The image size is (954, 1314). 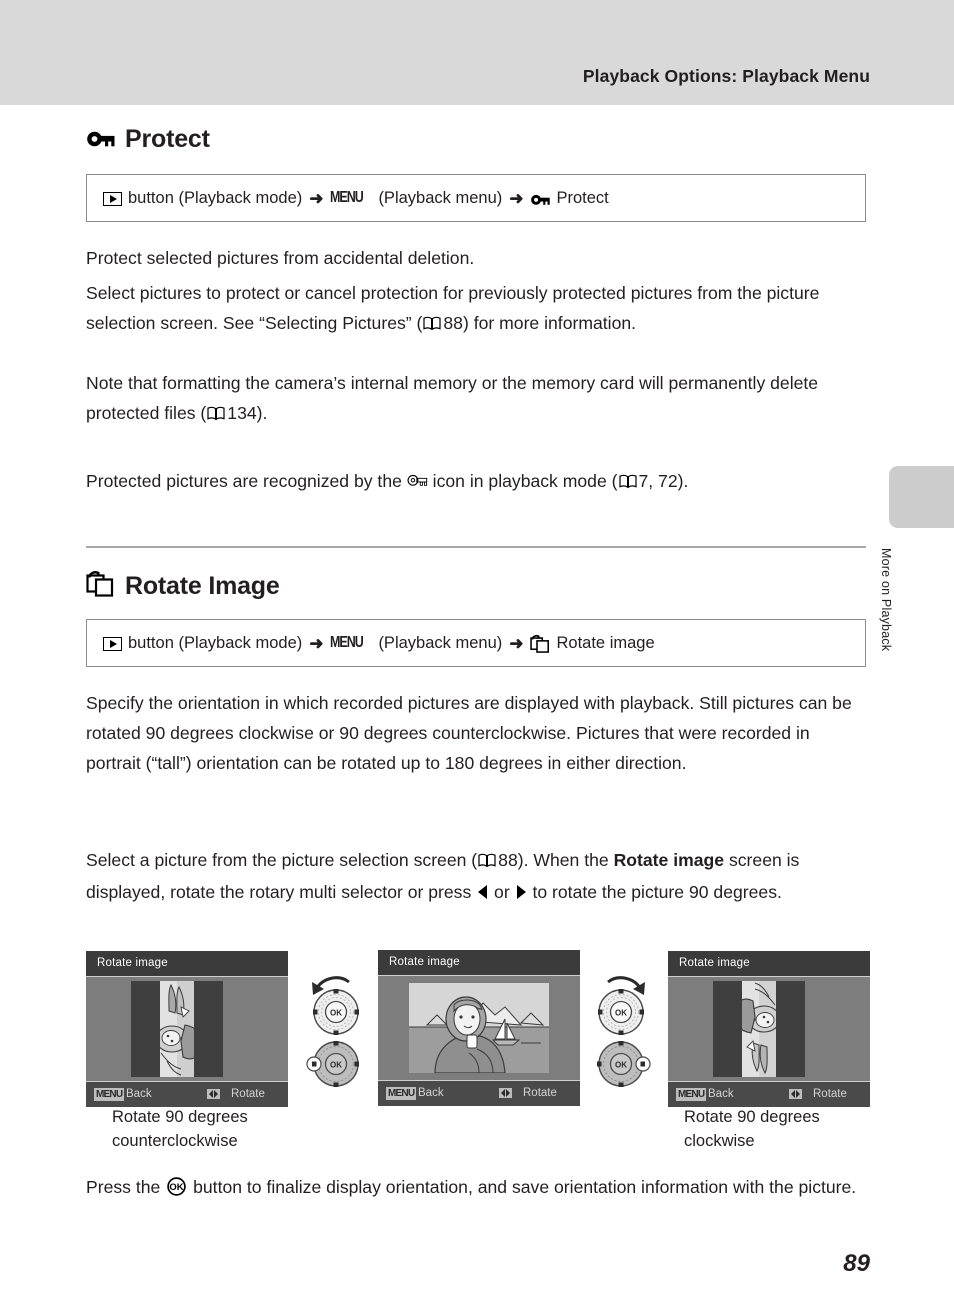 I want to click on rotate-p2-ref: 88, so click(x=508, y=860).